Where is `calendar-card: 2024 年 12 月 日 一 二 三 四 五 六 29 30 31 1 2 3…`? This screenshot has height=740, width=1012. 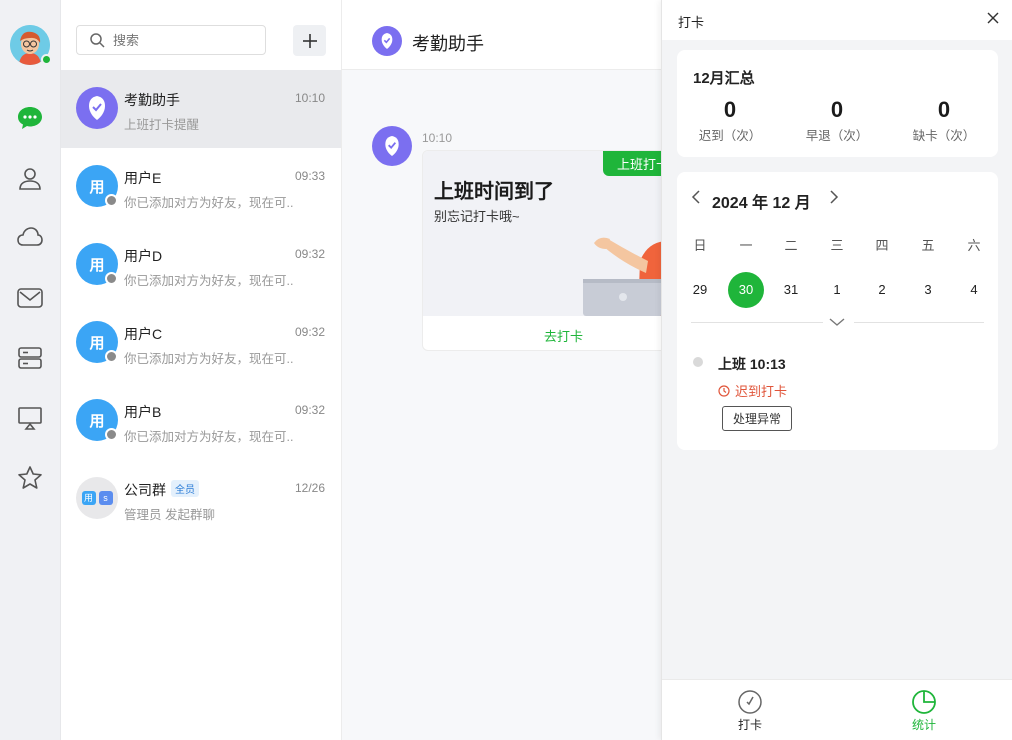 calendar-card: 2024 年 12 月 日 一 二 三 四 五 六 29 30 31 1 2 3… is located at coordinates (837, 311).